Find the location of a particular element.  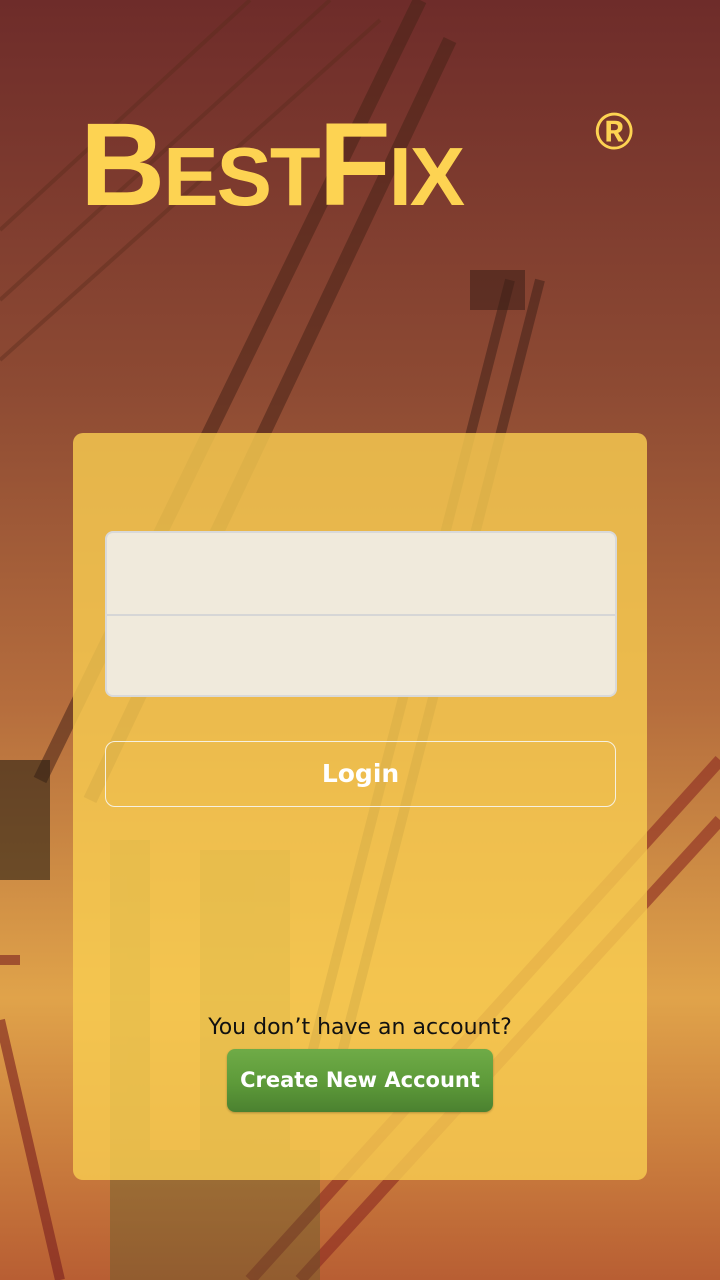

brand-logo-text: BestFix is located at coordinates (272, 165).